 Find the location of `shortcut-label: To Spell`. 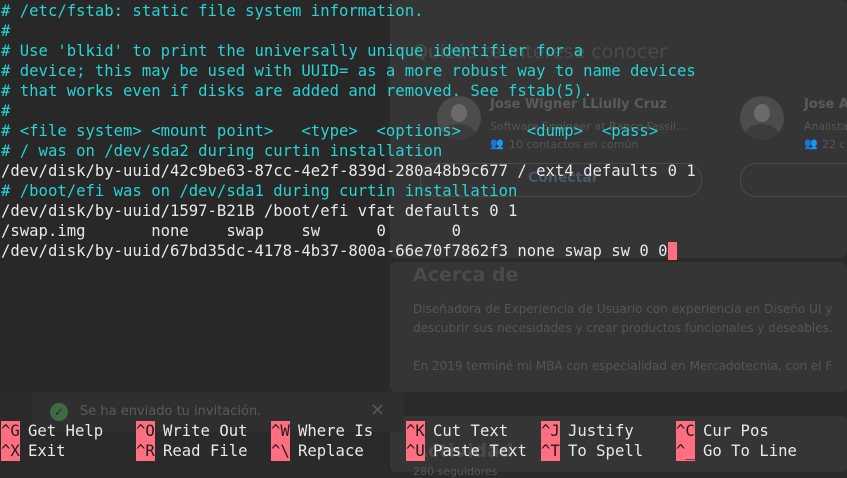

shortcut-label: To Spell is located at coordinates (606, 451).